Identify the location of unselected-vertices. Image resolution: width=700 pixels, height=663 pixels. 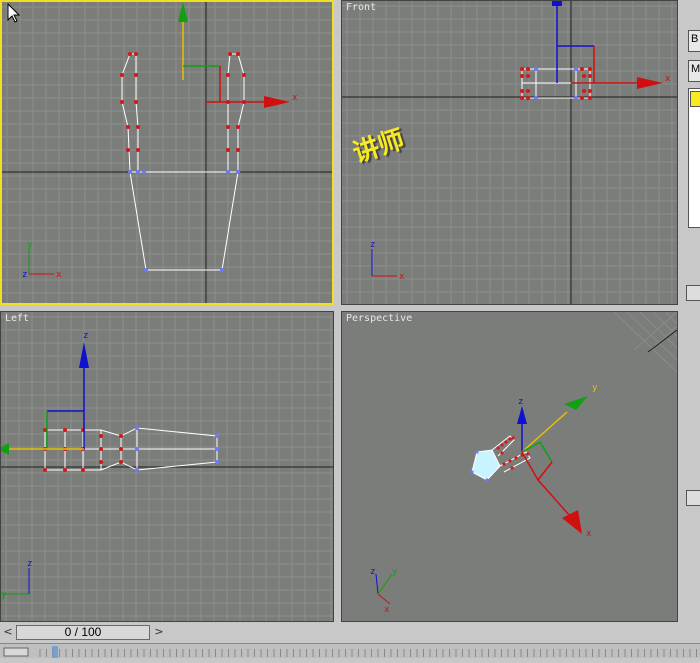
(184, 221).